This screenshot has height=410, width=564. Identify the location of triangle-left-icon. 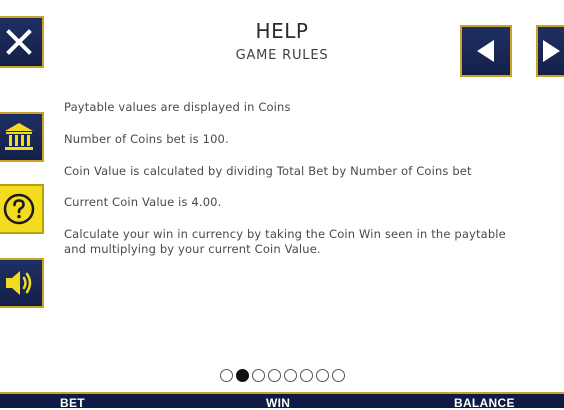
(485, 51).